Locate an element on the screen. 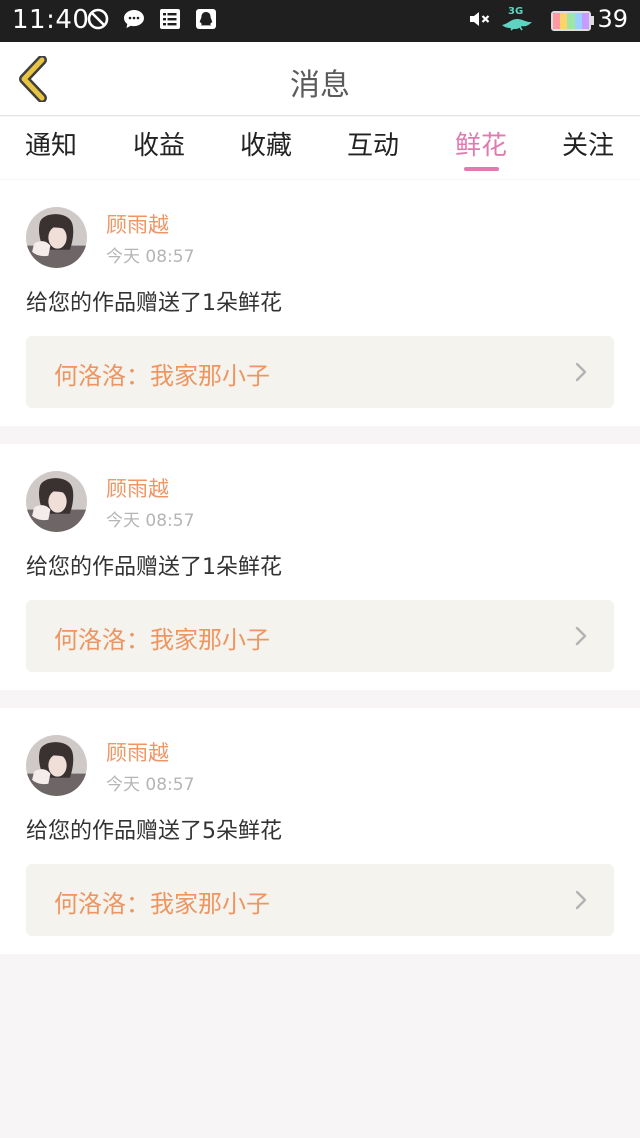 This screenshot has height=1138, width=640. message-text: 给您的作品赠送了5朵鲜花 is located at coordinates (154, 831).